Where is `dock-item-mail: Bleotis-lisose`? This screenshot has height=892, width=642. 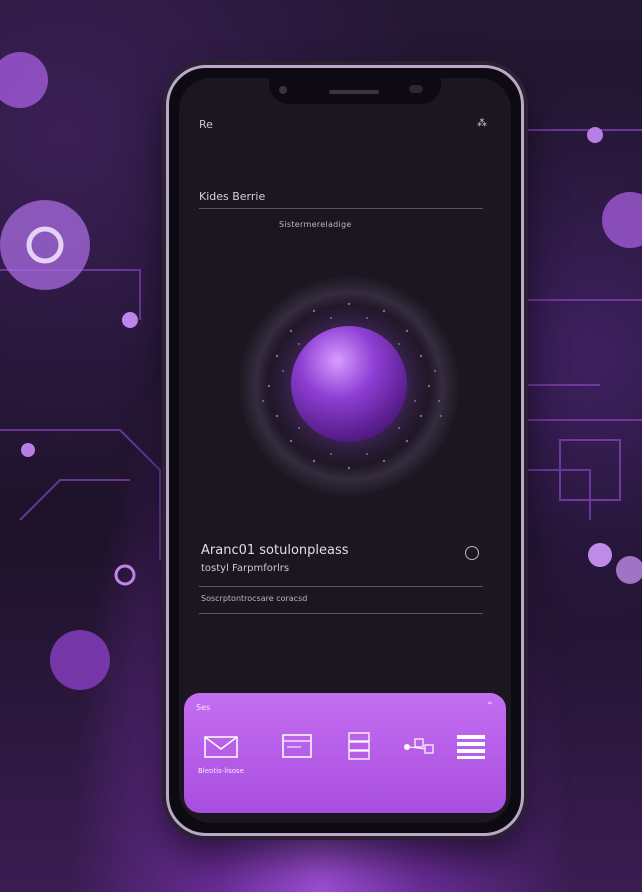 dock-item-mail: Bleotis-lisose is located at coordinates (221, 756).